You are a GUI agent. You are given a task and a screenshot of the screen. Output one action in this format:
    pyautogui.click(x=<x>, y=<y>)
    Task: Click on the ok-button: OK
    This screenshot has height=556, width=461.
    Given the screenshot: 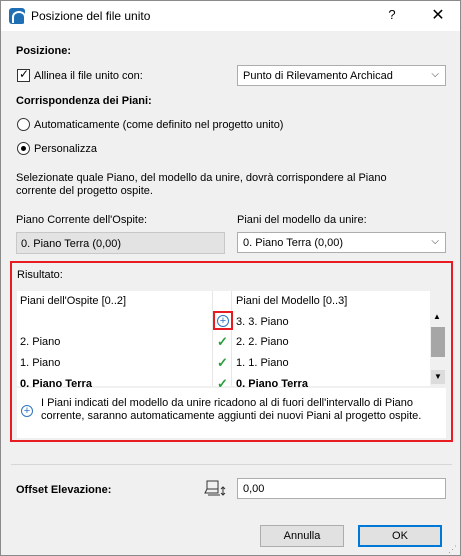 What is the action you would take?
    pyautogui.click(x=400, y=536)
    